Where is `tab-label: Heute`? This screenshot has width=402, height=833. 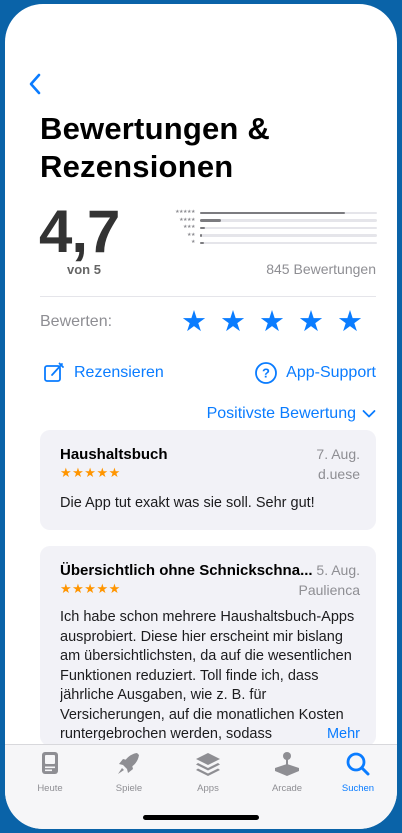
tab-label: Heute is located at coordinates (50, 788).